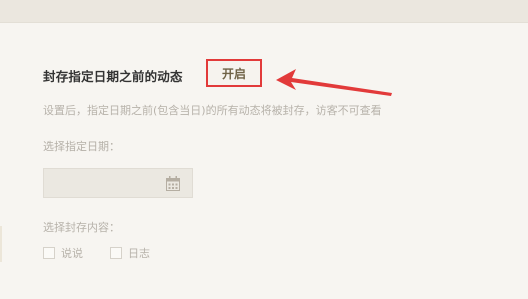 This screenshot has height=299, width=528. I want to click on archive-description: 设置后，指定日期之前(包含当日)的所有动态将被封存，访客不可查看, so click(212, 110).